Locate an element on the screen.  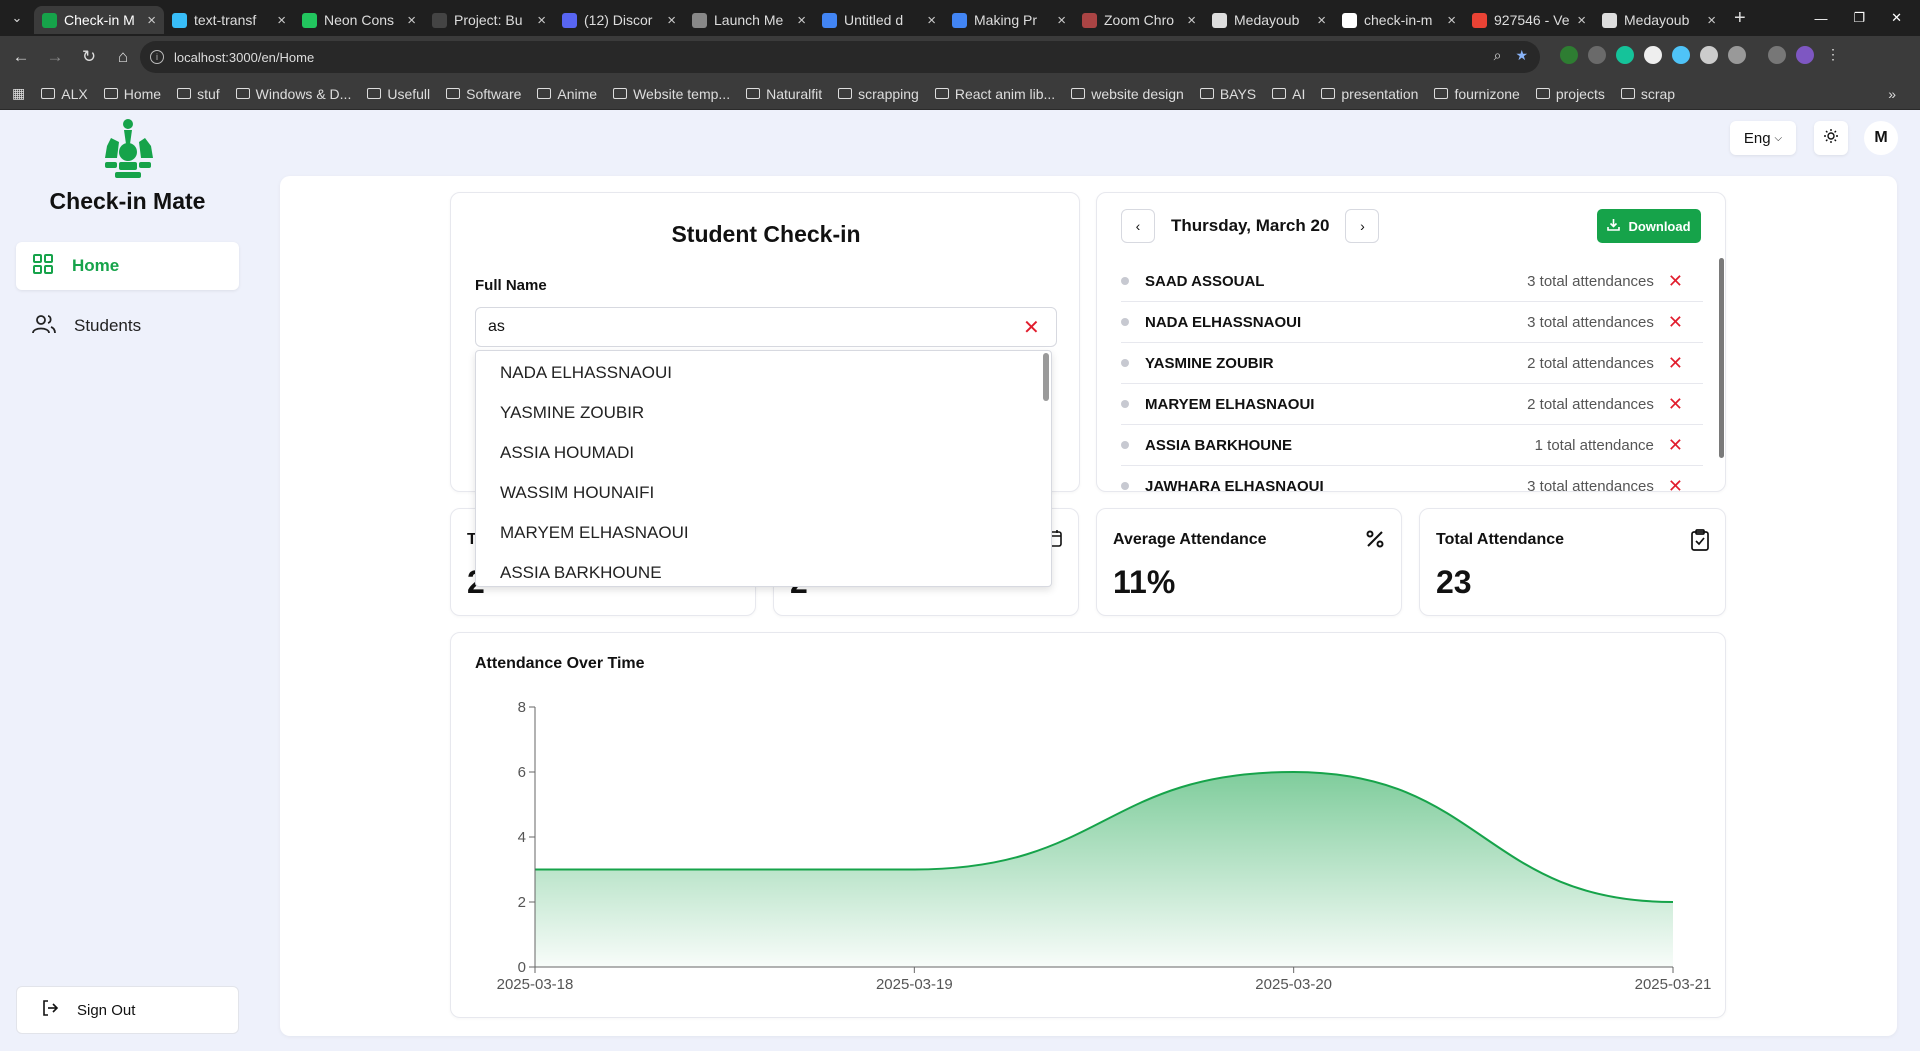
browser-tab: Making Pr × is located at coordinates (1009, 20).